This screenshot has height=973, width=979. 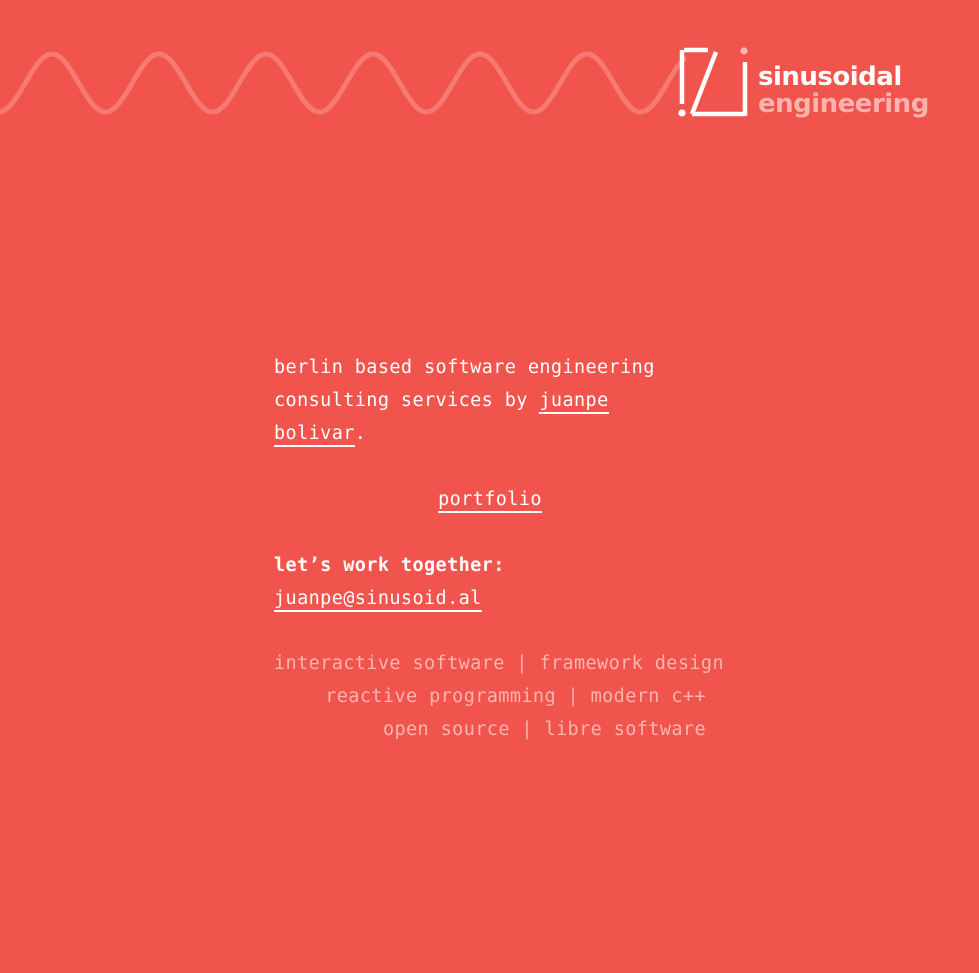 I want to click on portfolio-link: portfolio, so click(x=490, y=501).